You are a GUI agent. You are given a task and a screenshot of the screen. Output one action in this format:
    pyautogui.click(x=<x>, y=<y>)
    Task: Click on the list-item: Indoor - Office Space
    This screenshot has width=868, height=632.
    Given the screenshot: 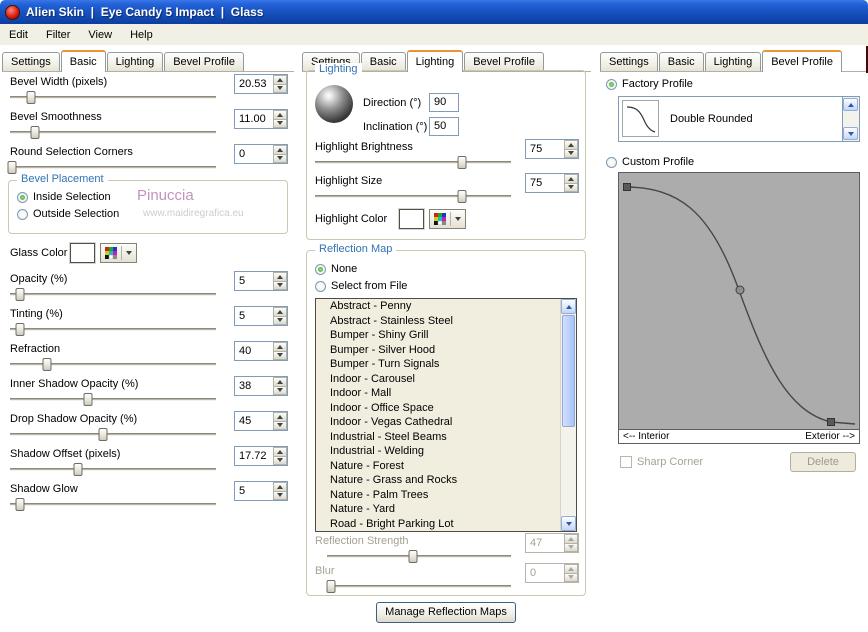 What is the action you would take?
    pyautogui.click(x=446, y=408)
    